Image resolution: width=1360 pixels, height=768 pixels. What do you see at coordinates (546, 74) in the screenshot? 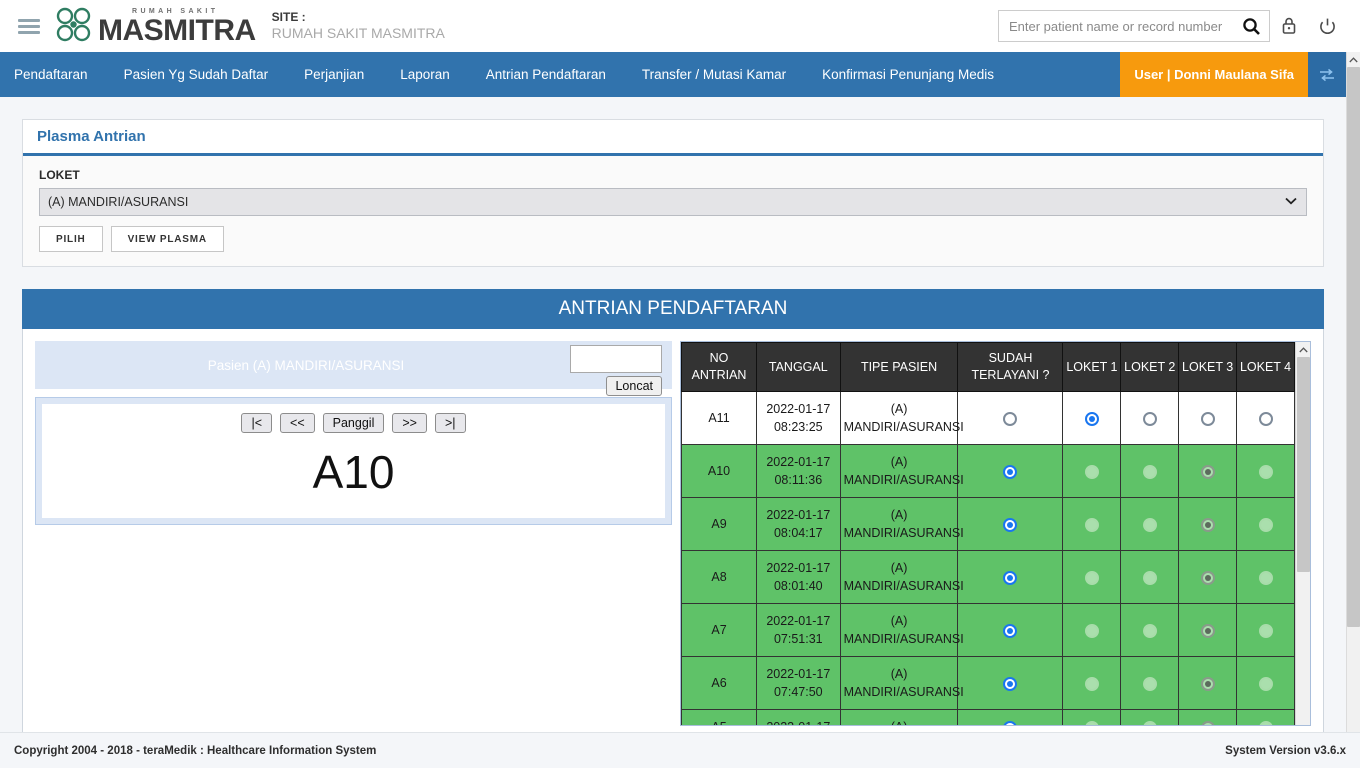
I see `nav-item-antrian-pendaftaran: Antrian Pendaftaran` at bounding box center [546, 74].